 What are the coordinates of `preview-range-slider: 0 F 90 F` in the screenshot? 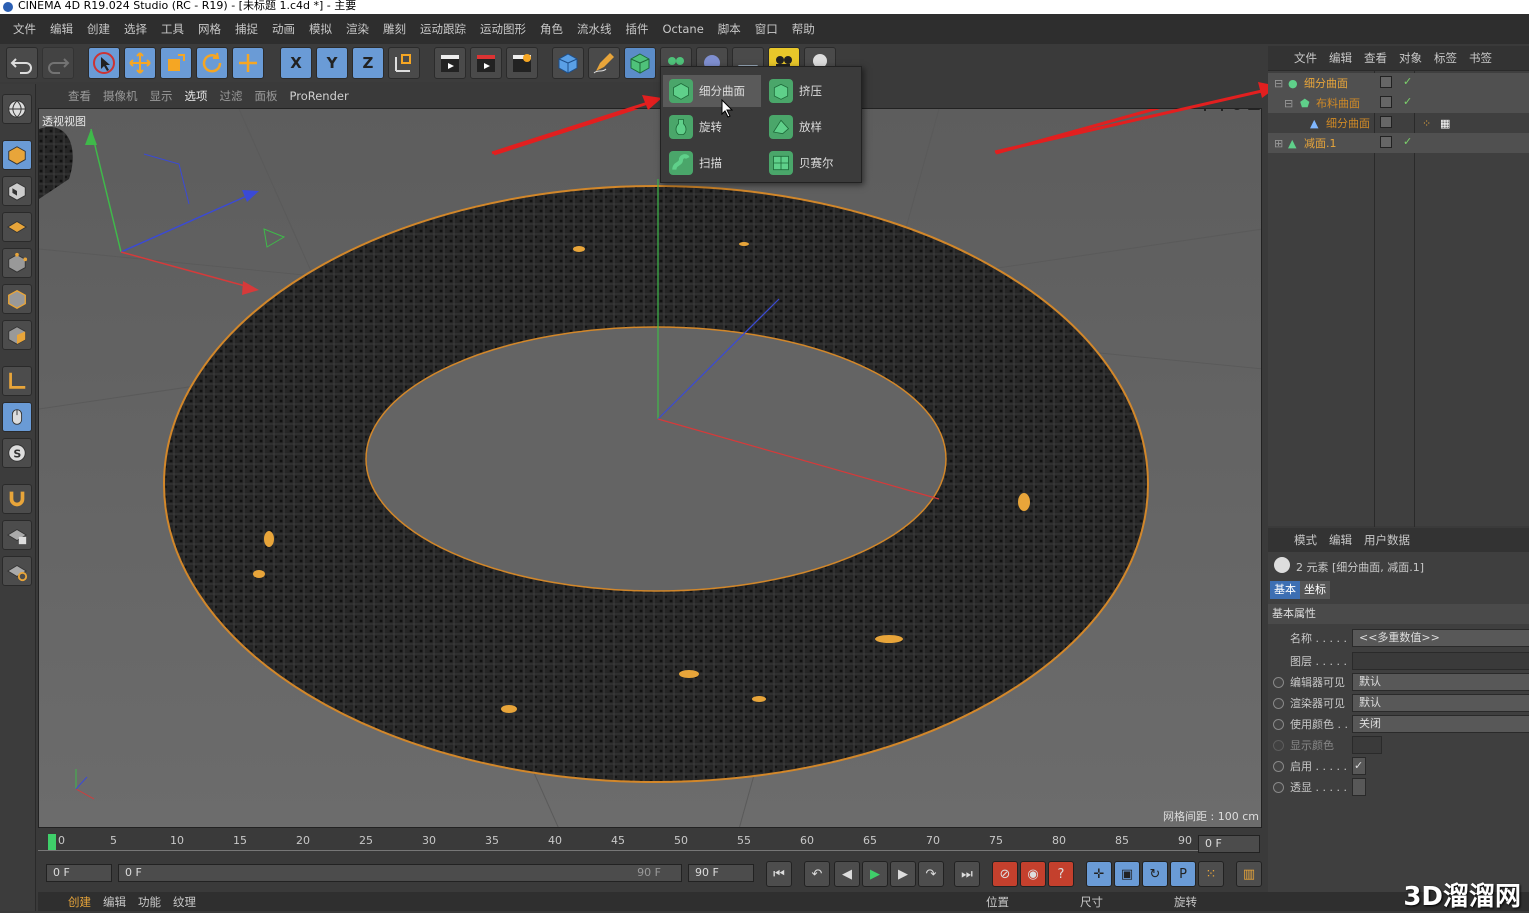 It's located at (400, 873).